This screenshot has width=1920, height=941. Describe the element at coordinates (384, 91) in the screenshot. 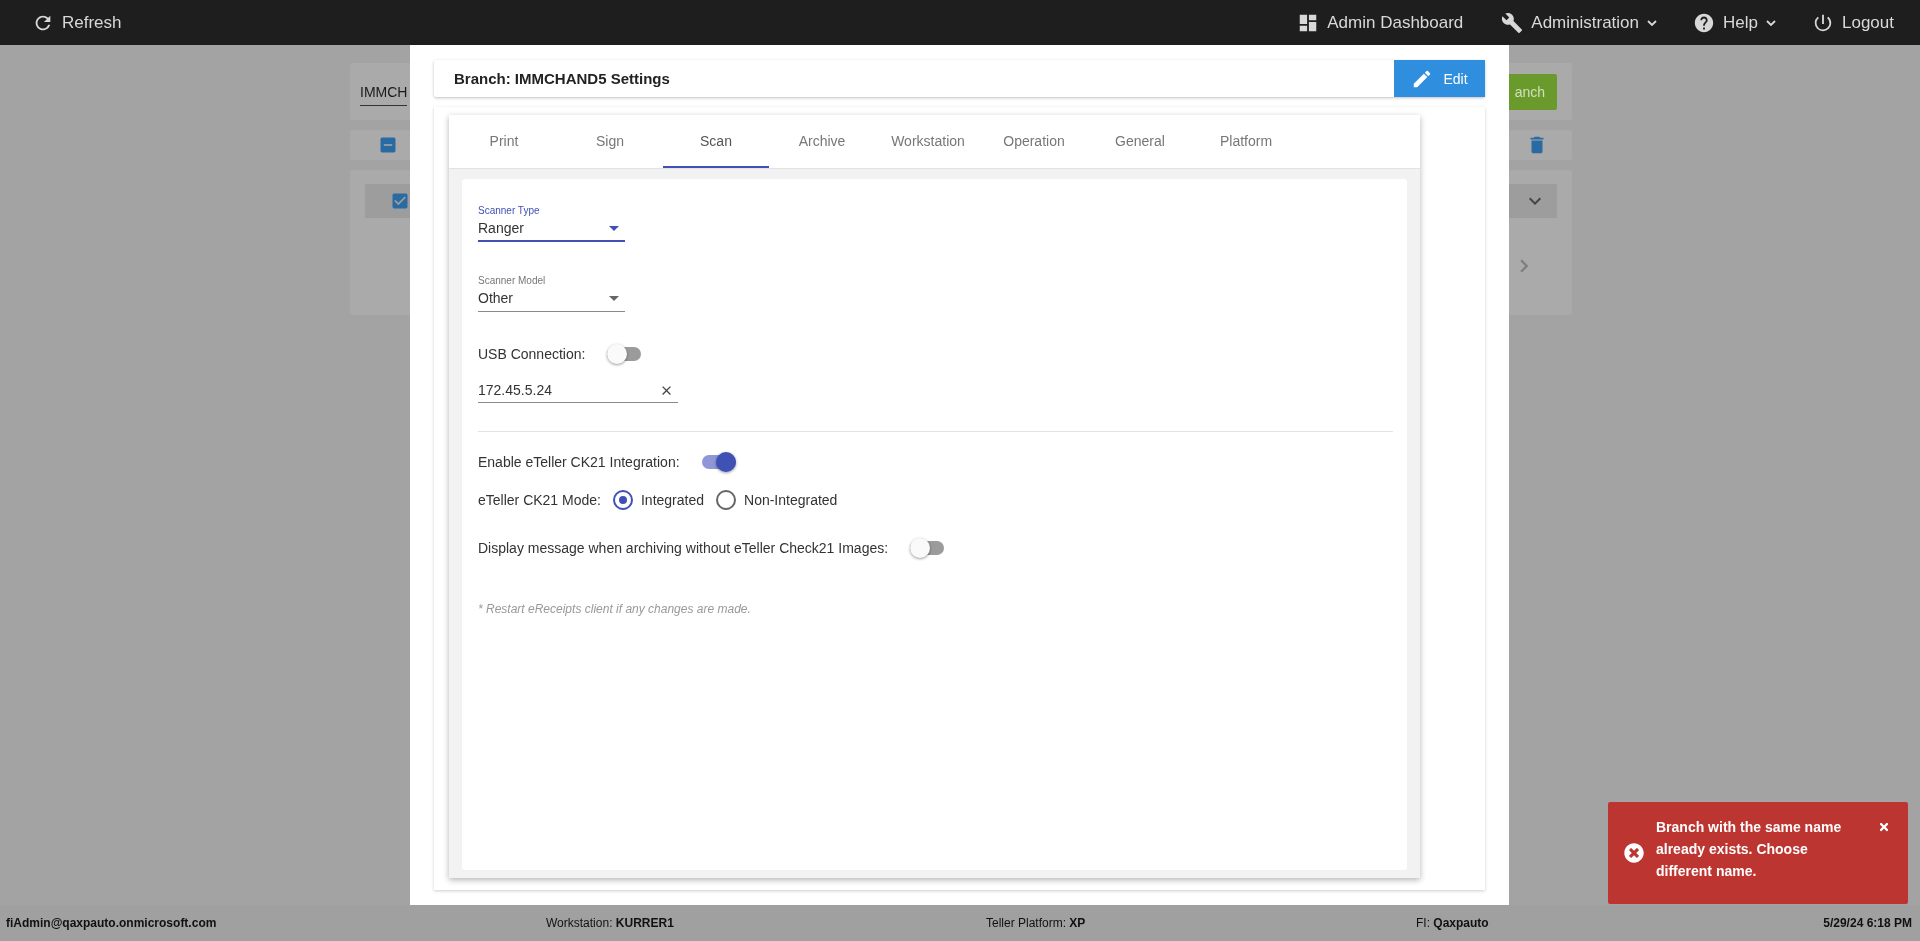

I see `branch-search-field: IMMCH` at that location.